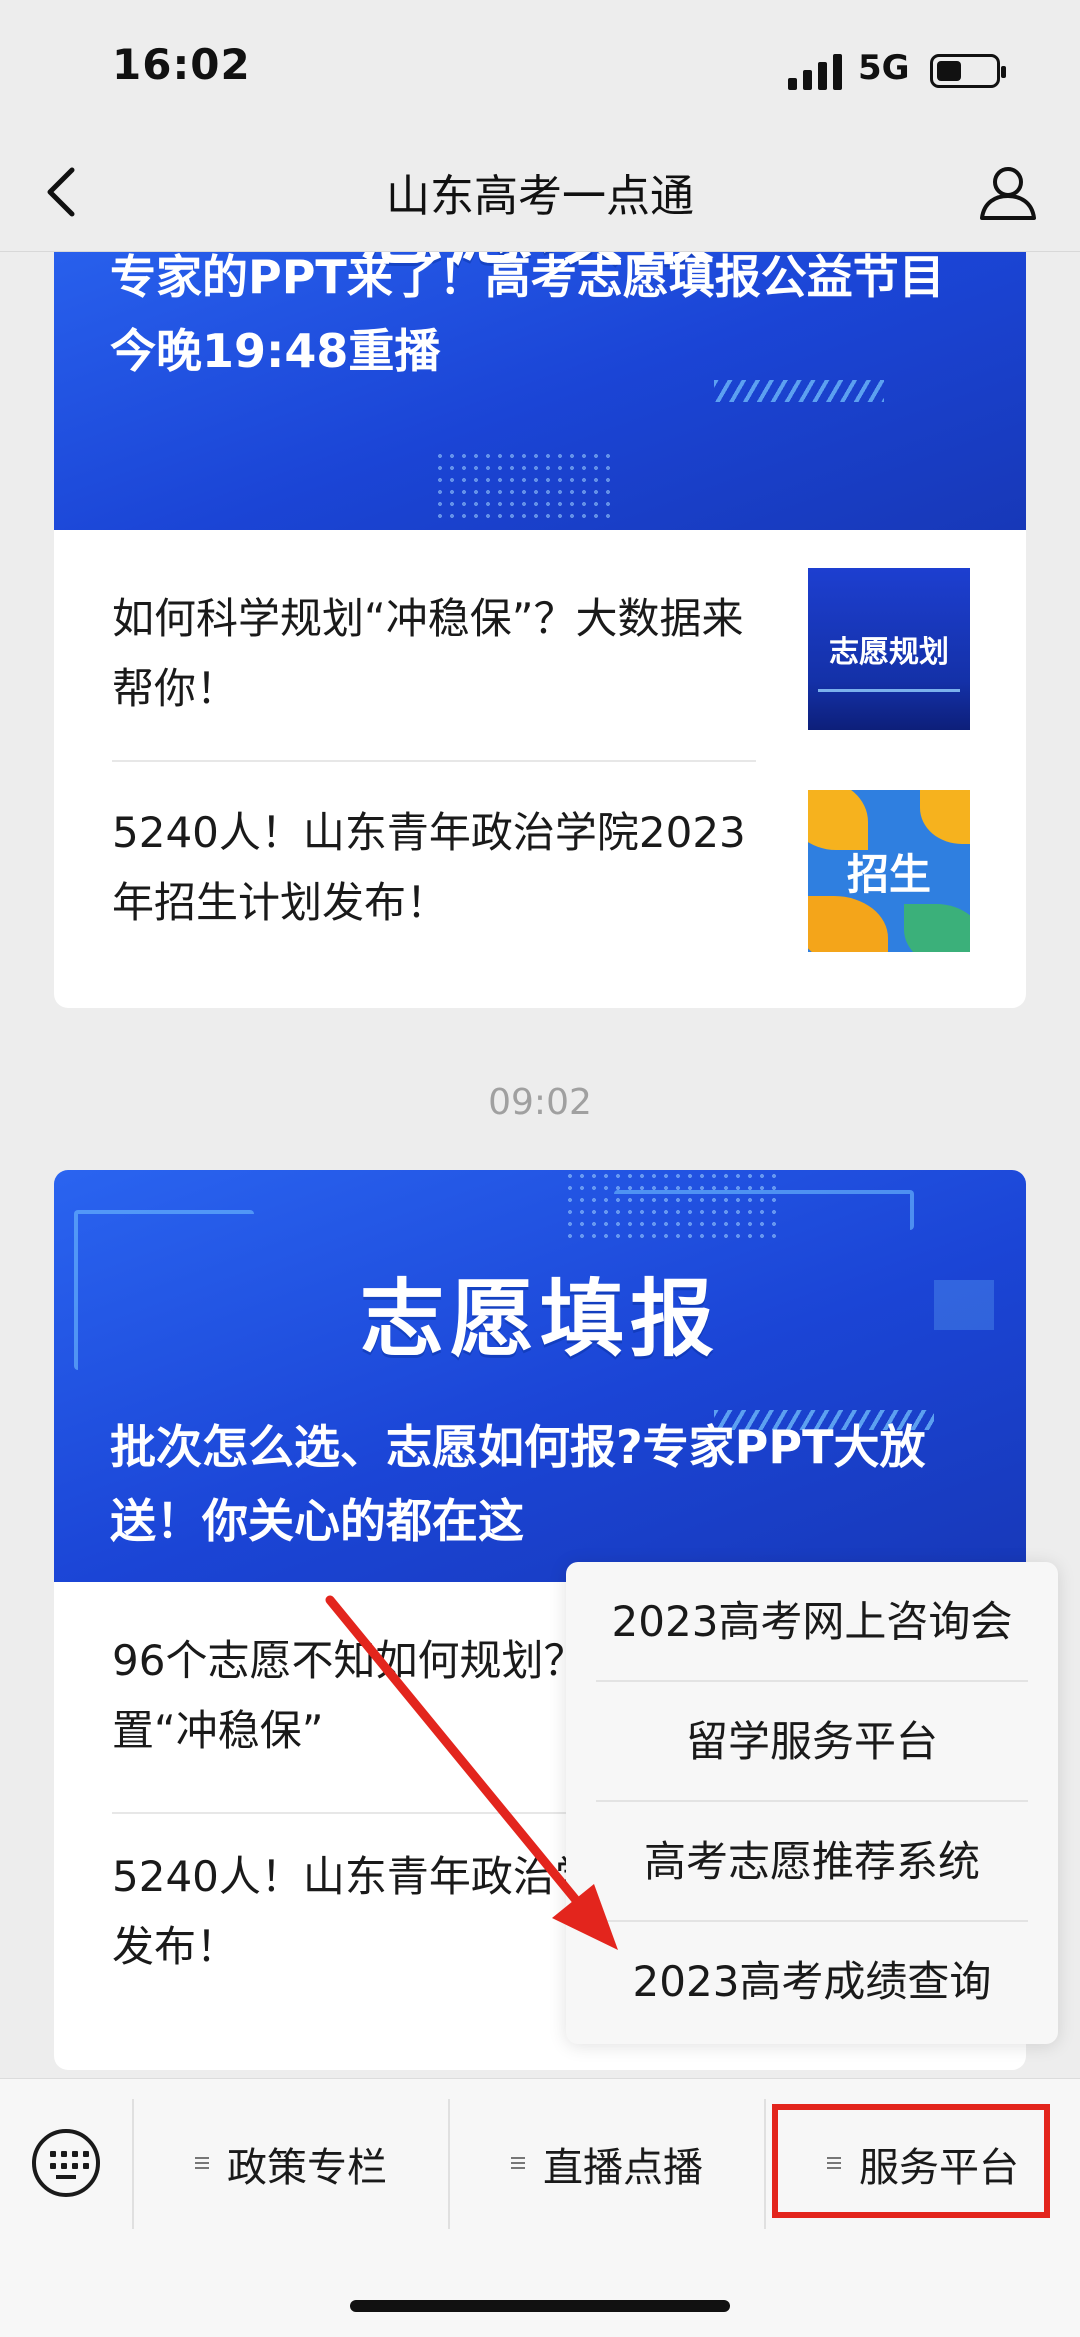 This screenshot has height=2337, width=1080. Describe the element at coordinates (888, 874) in the screenshot. I see `thumbnail-label: 招生` at that location.